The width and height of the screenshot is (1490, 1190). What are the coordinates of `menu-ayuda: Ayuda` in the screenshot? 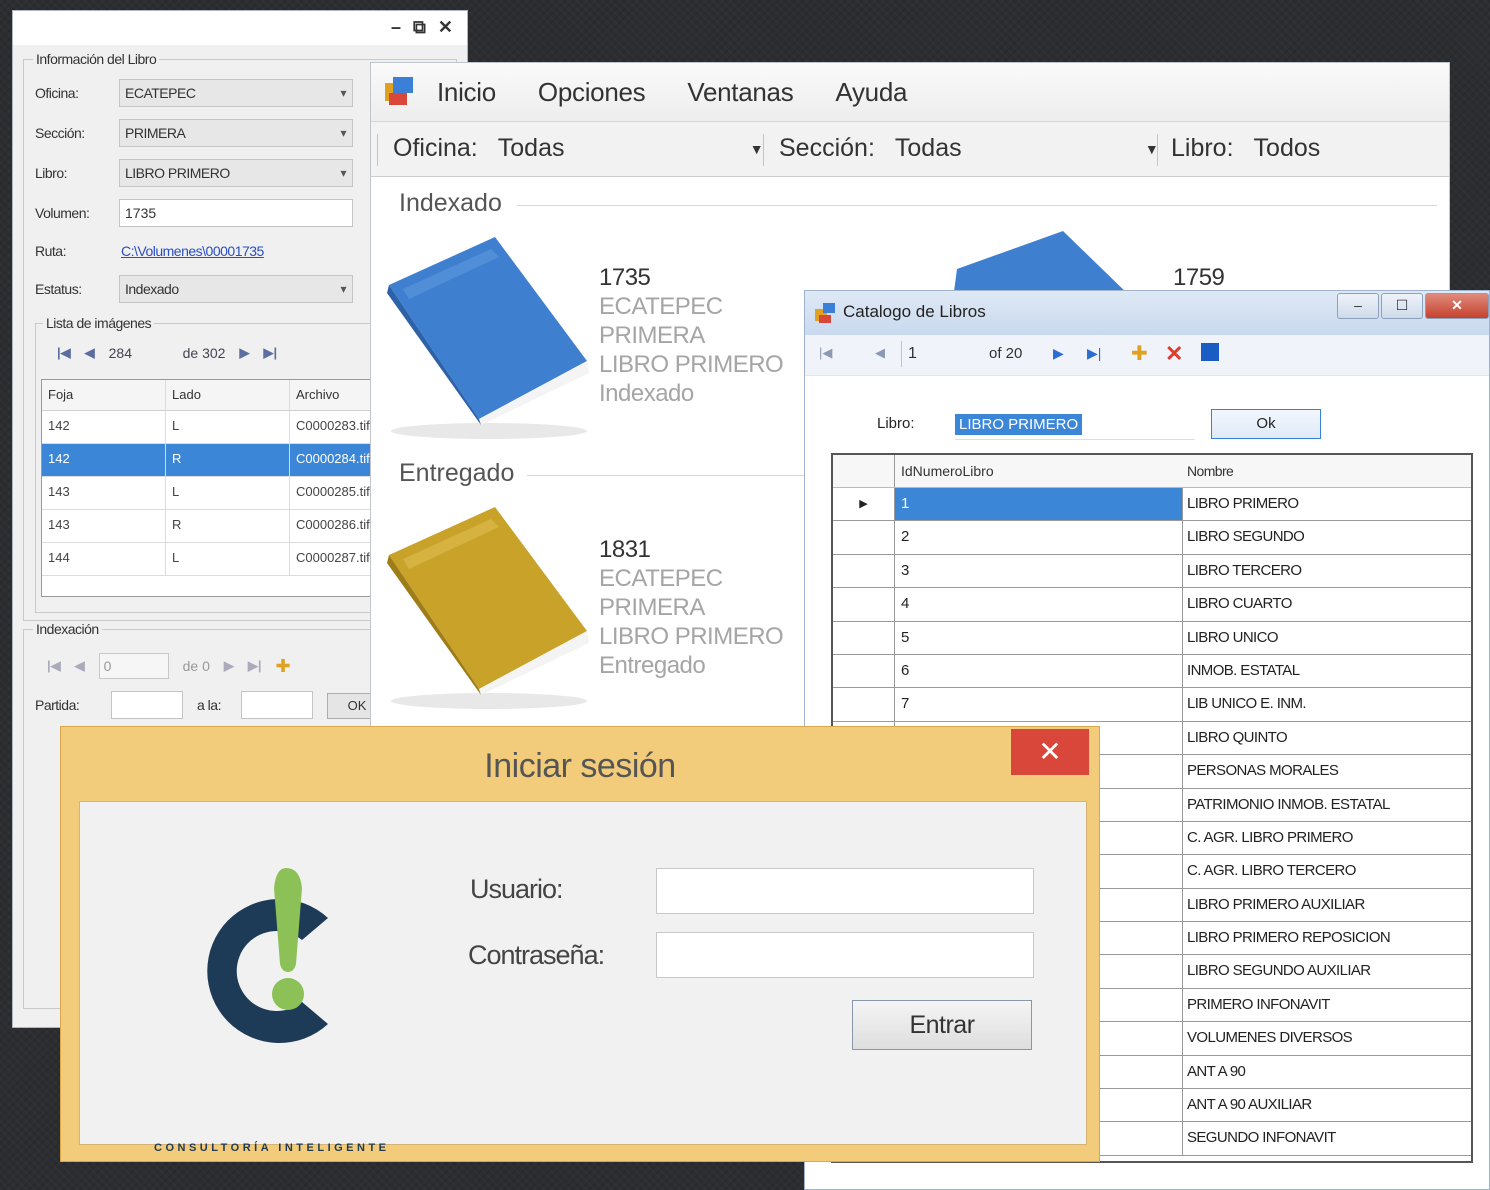 It's located at (871, 92).